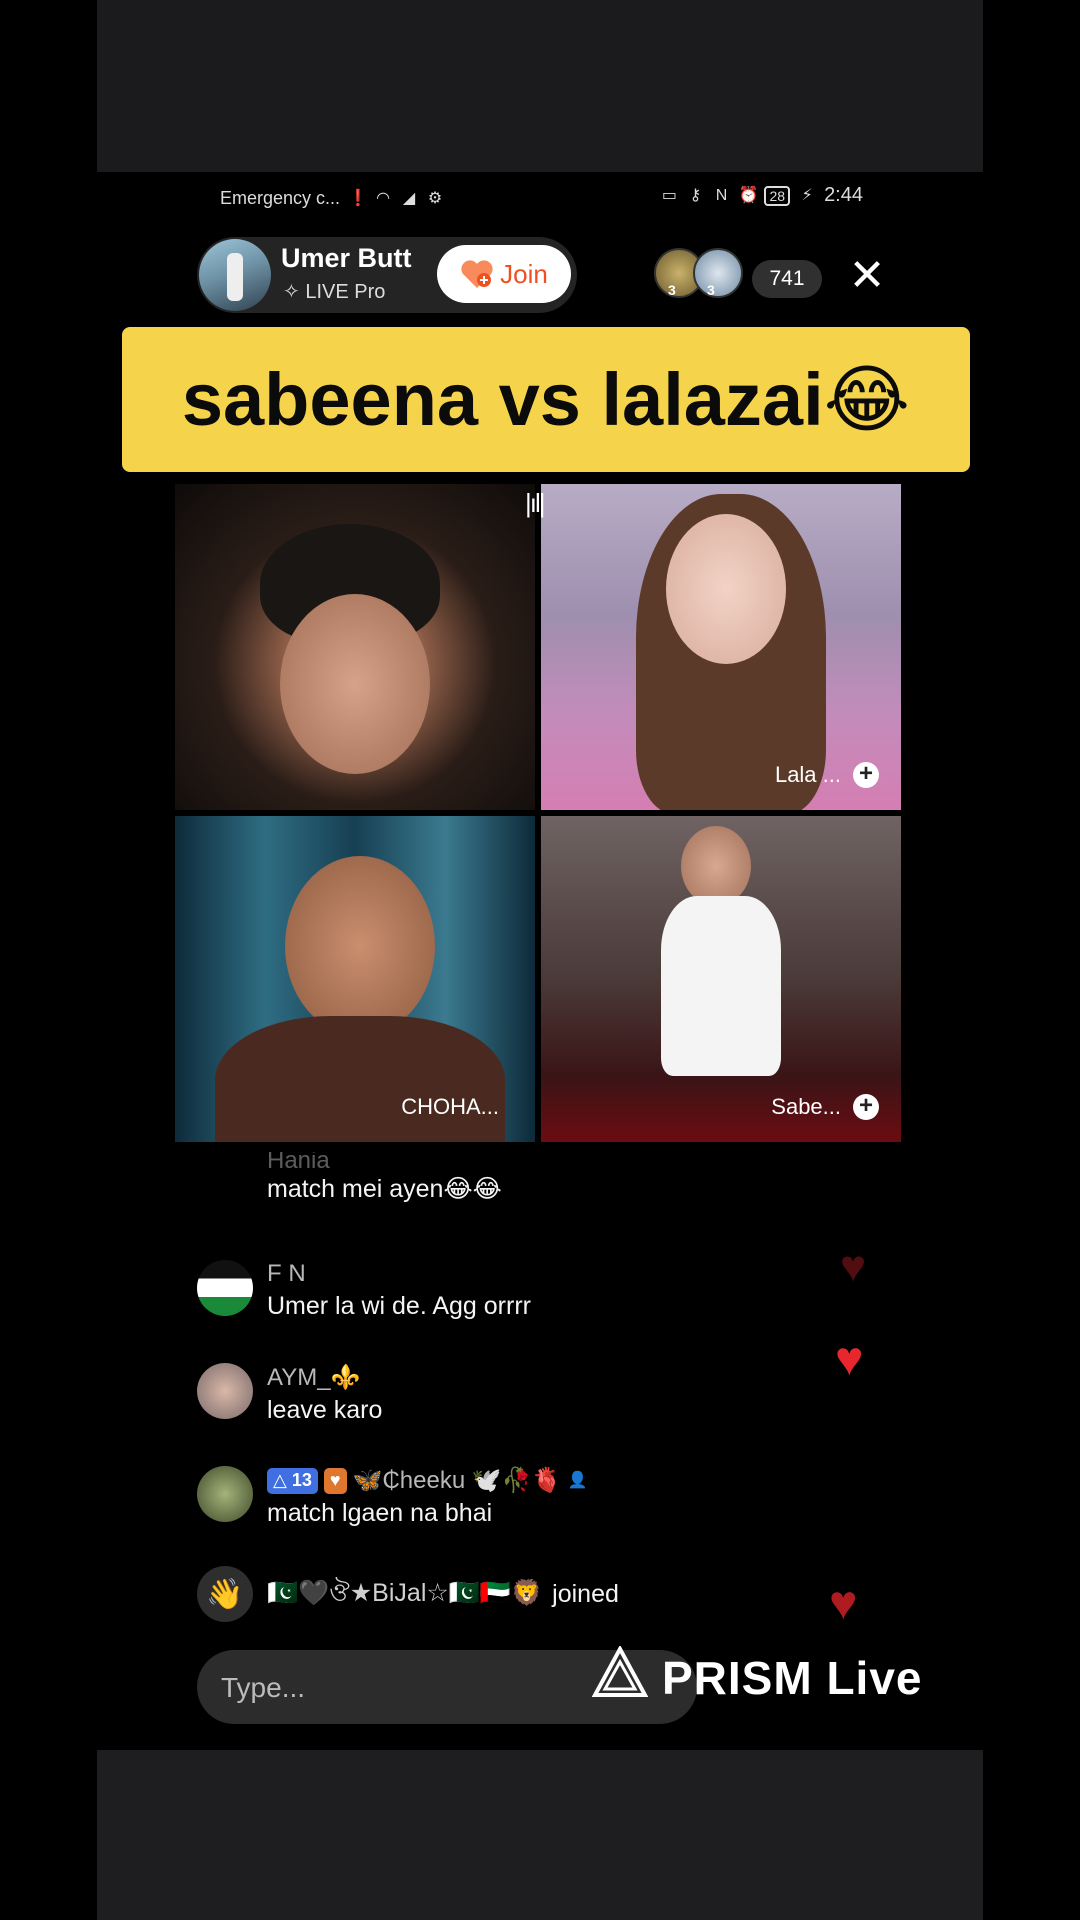 This screenshot has height=1920, width=1080. Describe the element at coordinates (235, 275) in the screenshot. I see `host-avatar` at that location.